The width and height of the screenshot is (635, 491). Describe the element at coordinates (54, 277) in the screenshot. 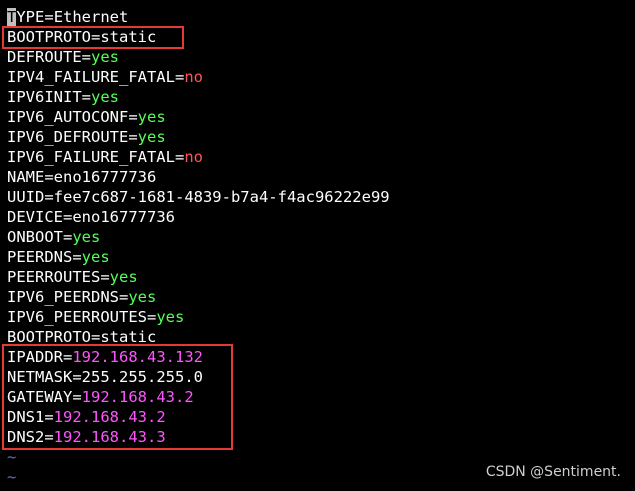

I see `config-key: PEERROUTES` at that location.